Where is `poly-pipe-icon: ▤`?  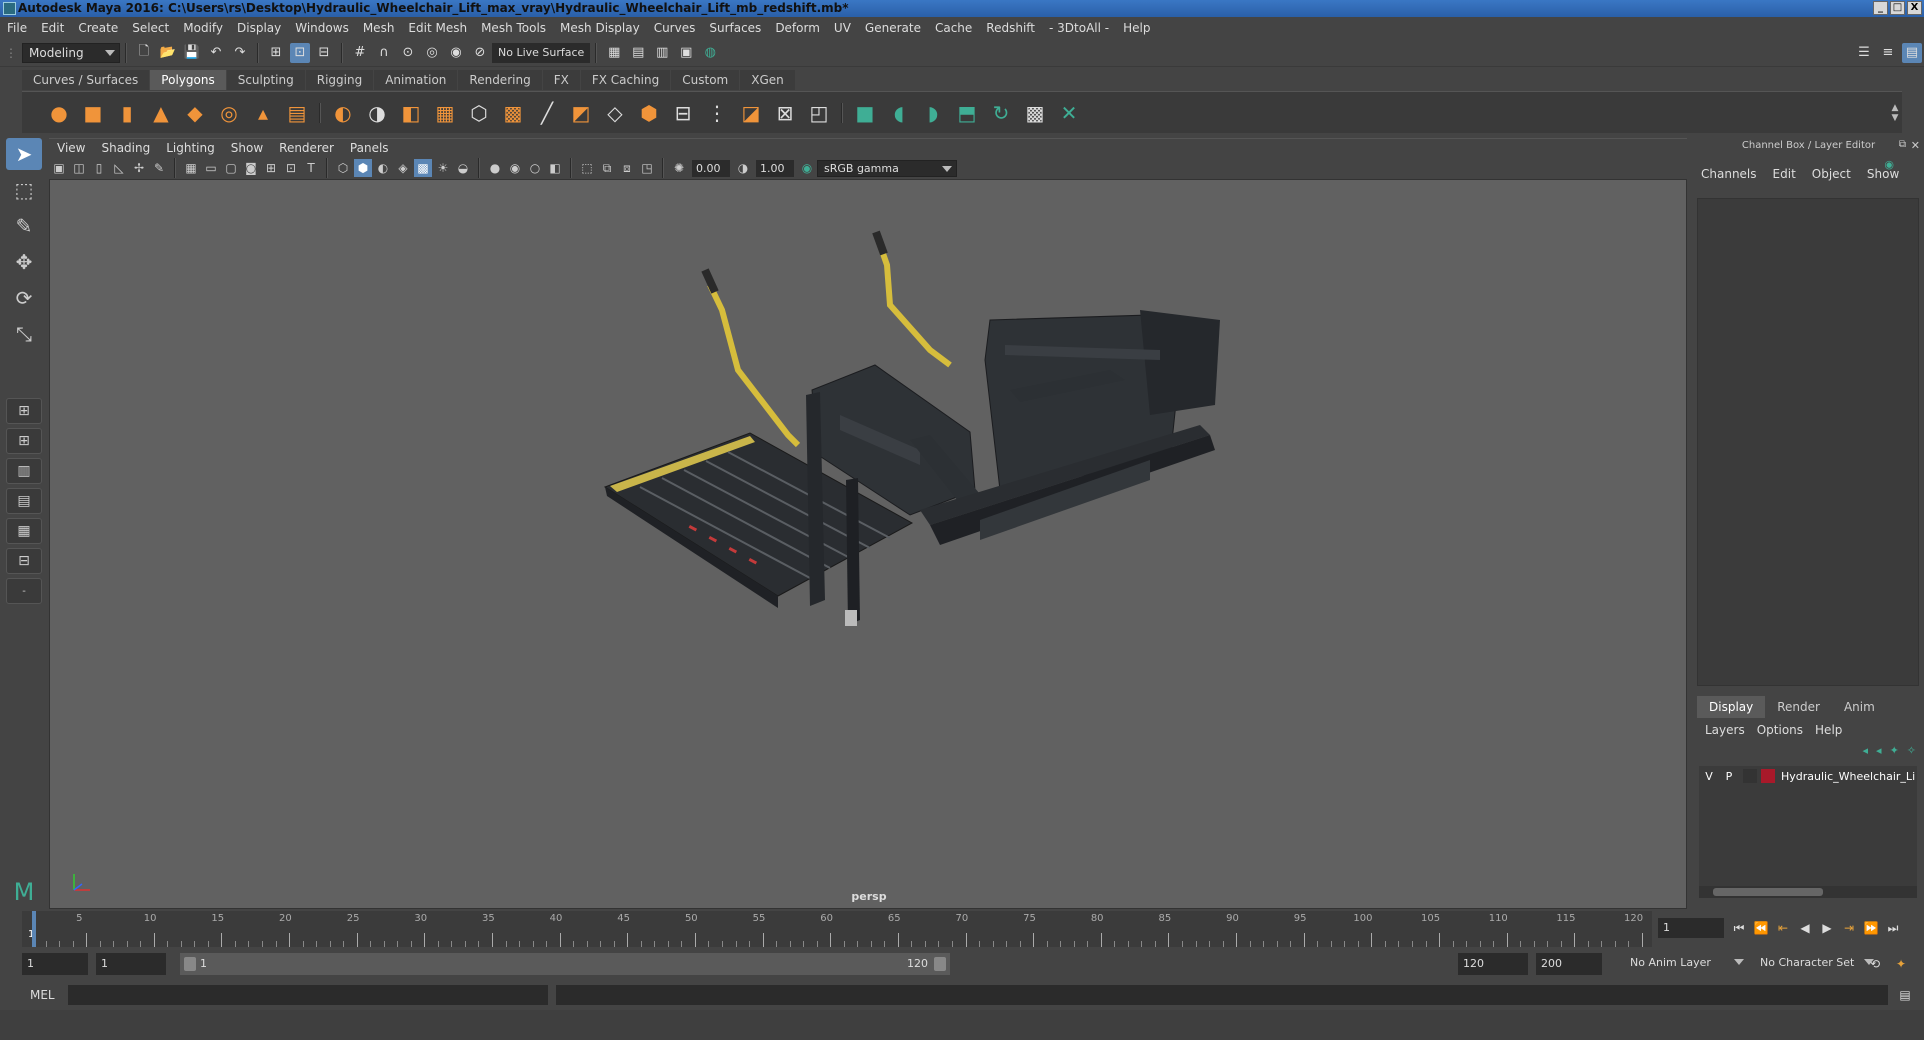 poly-pipe-icon: ▤ is located at coordinates (297, 113).